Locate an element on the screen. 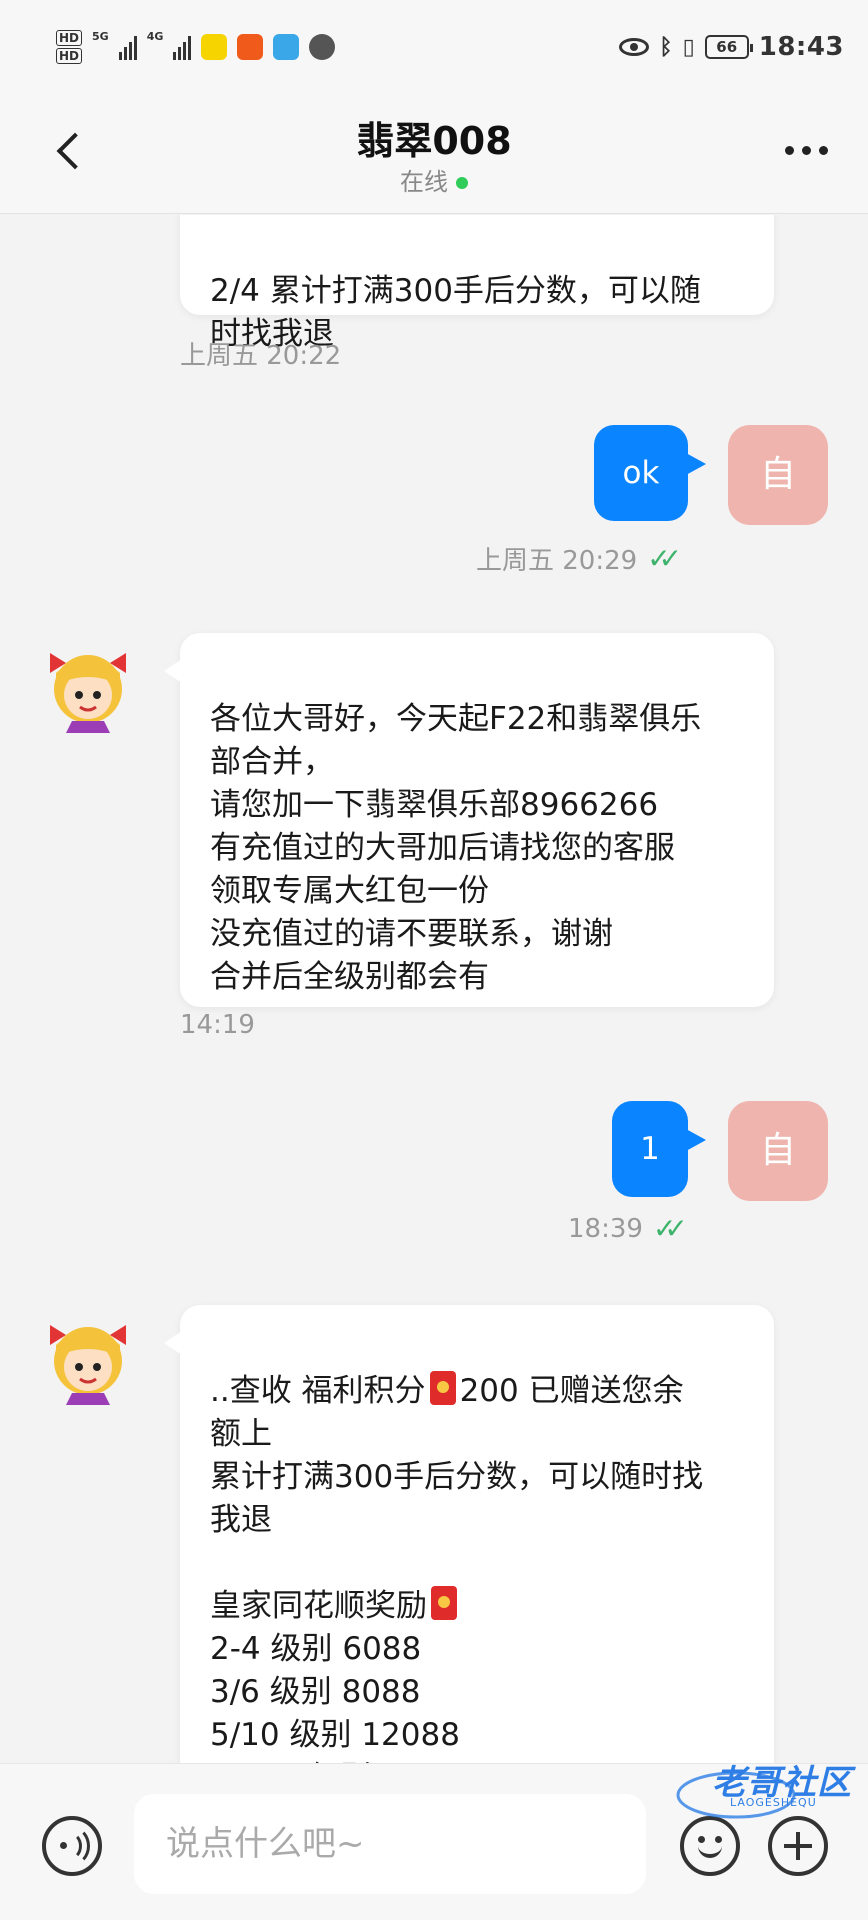  contact-name: 翡翠008 is located at coordinates (434, 141).